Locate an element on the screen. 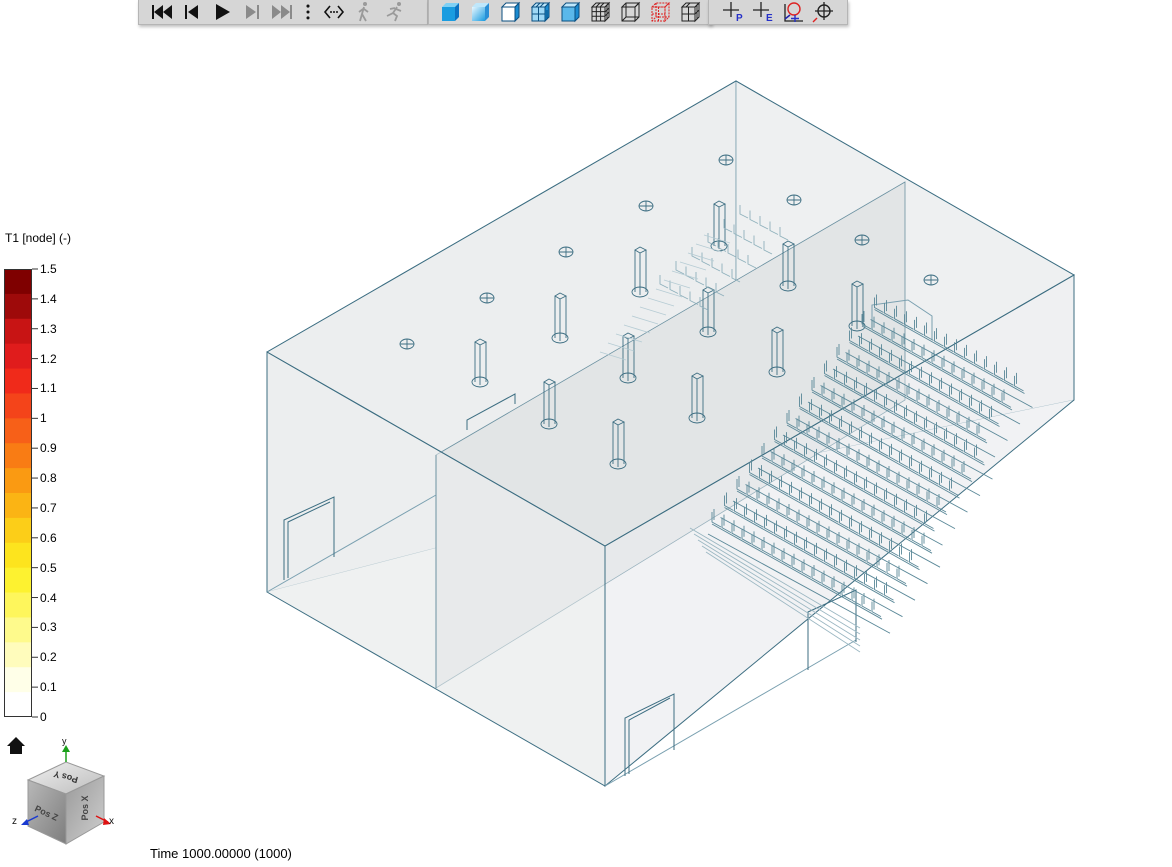 The height and width of the screenshot is (867, 1172). hidden-line-icon is located at coordinates (570, 12).